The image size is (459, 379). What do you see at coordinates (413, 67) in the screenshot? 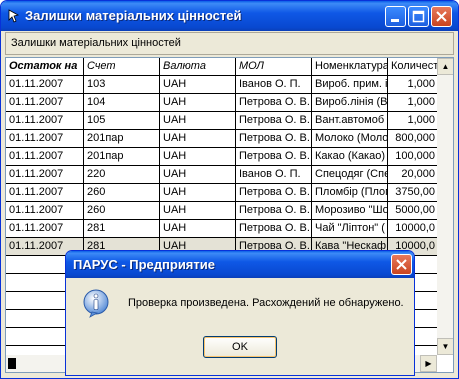
I see `column-header: Количество` at bounding box center [413, 67].